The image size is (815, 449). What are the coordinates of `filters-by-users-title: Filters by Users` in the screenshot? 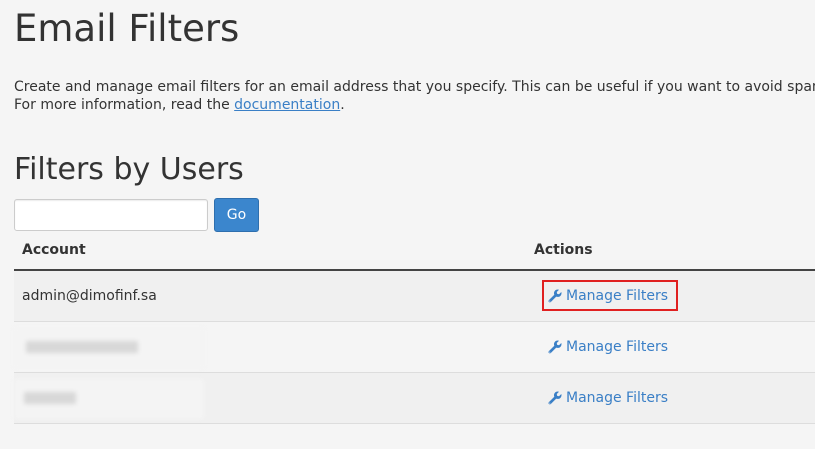 It's located at (129, 169).